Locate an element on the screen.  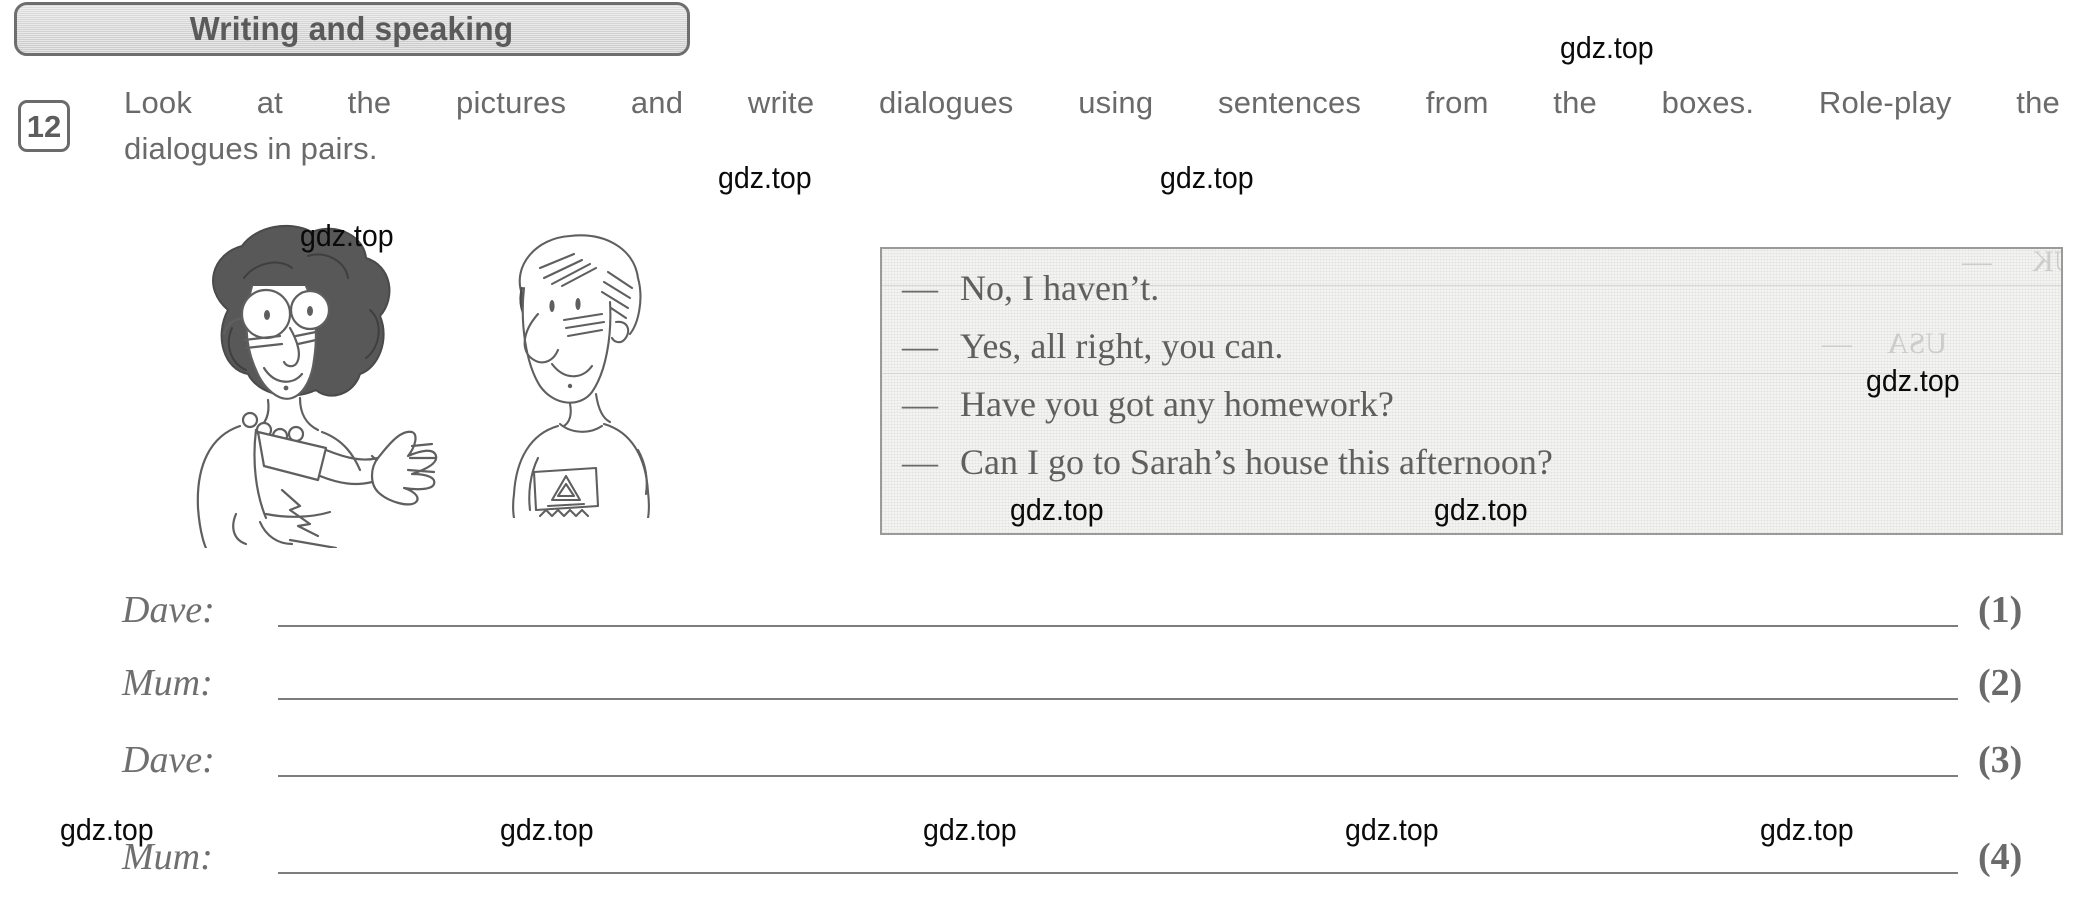
answer-number: (2) is located at coordinates (2000, 683).